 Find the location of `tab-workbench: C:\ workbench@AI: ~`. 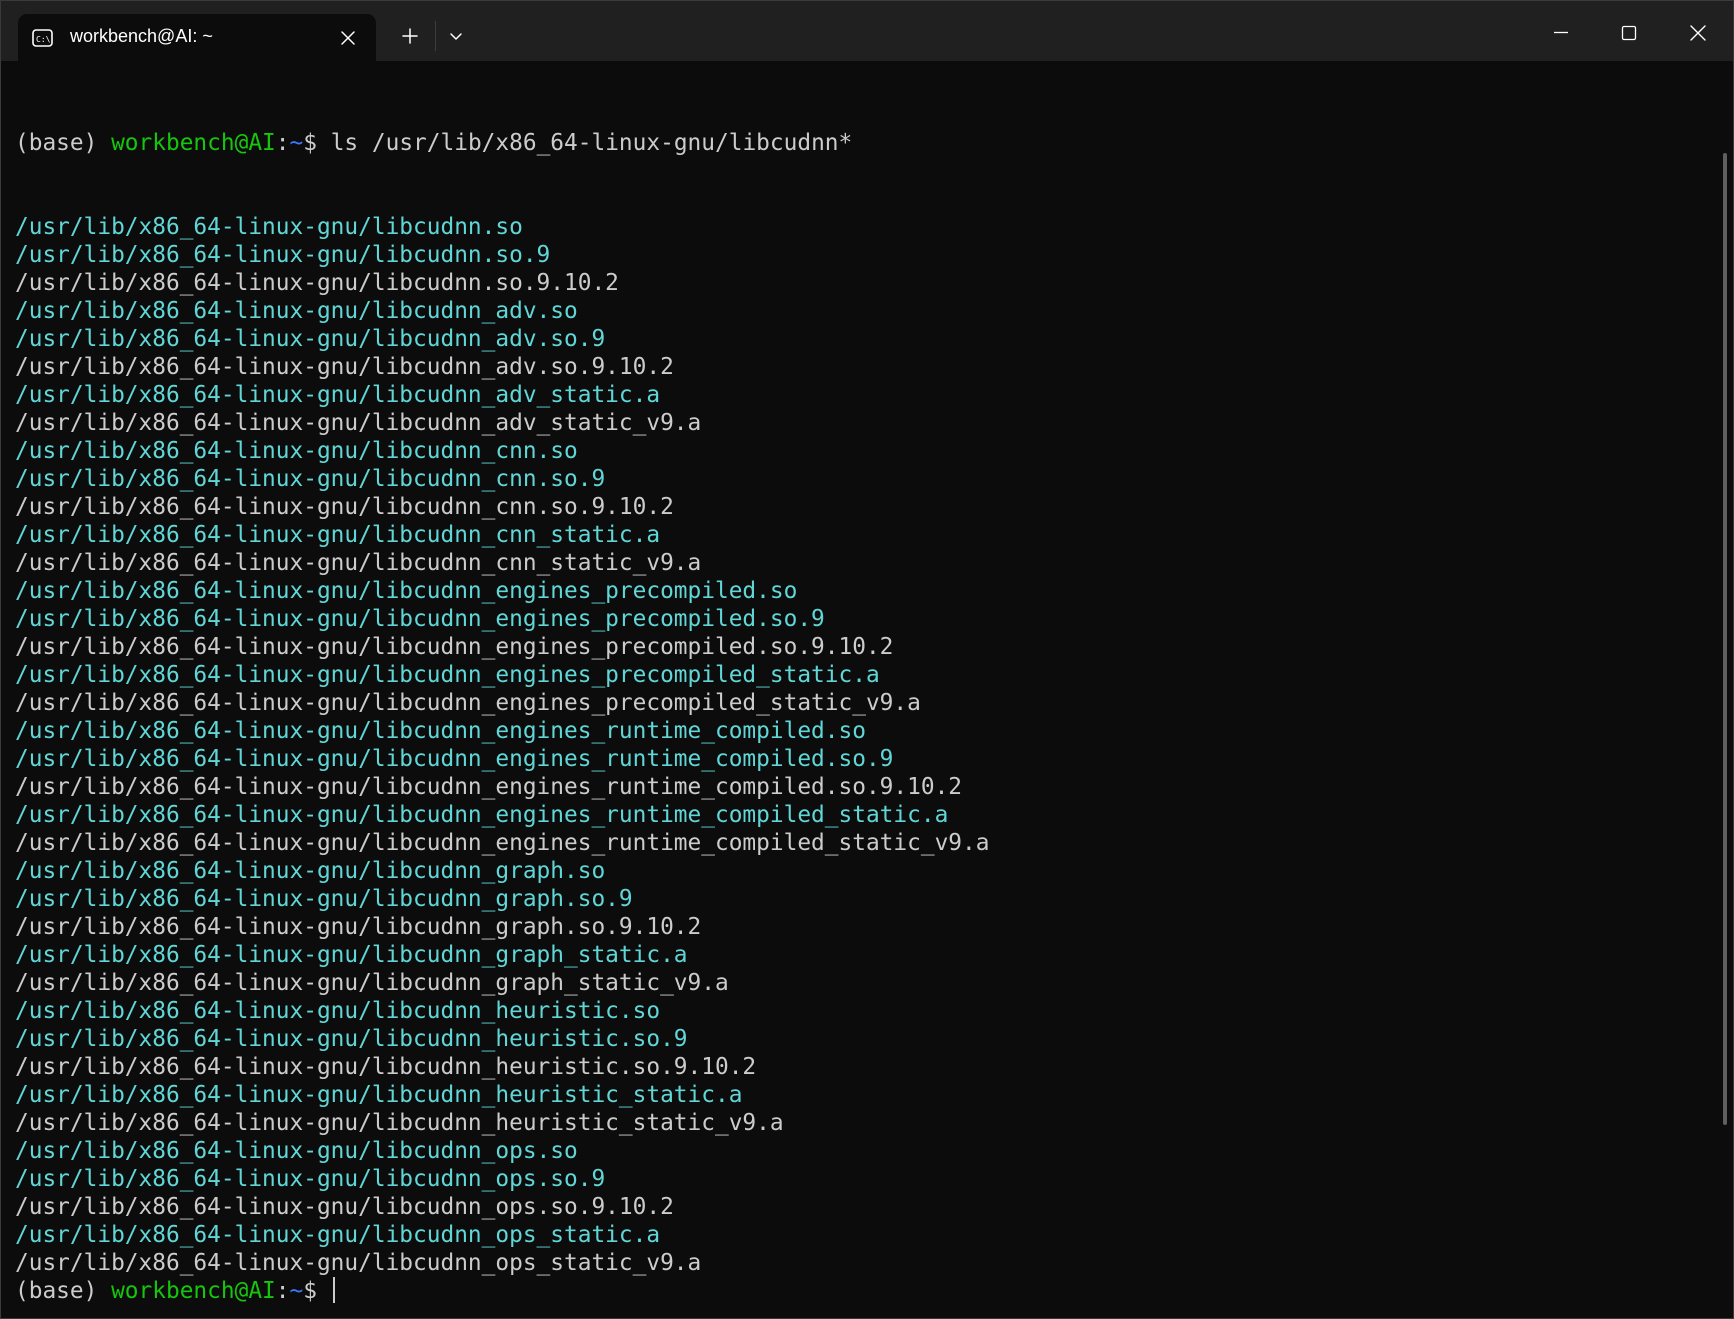

tab-workbench: C:\ workbench@AI: ~ is located at coordinates (197, 37).